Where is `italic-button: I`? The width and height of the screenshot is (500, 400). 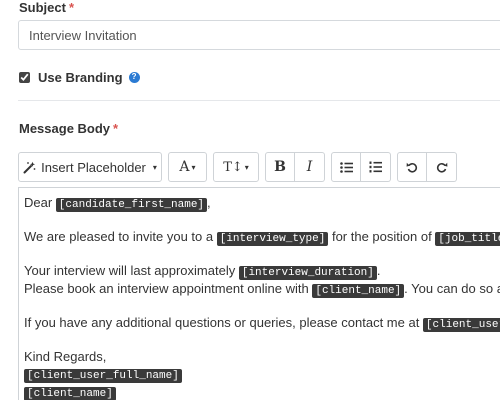
italic-button: I is located at coordinates (310, 167).